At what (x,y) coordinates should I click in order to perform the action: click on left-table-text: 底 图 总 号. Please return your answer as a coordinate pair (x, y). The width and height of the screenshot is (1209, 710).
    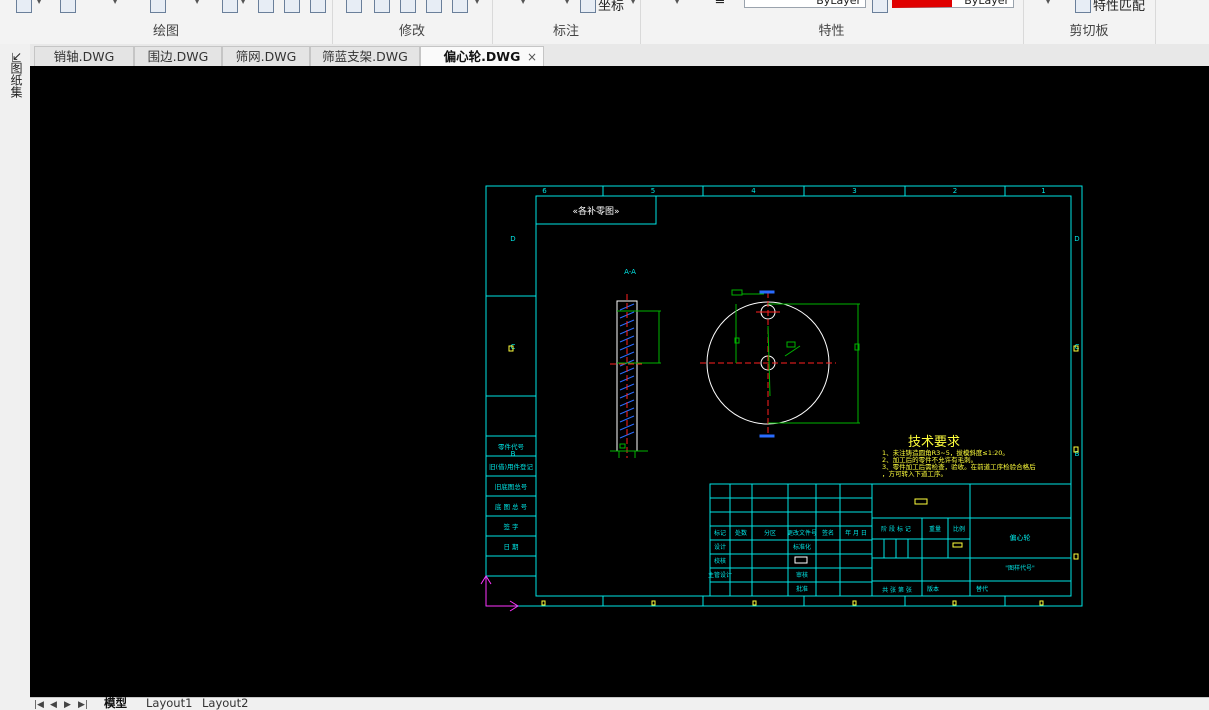
    Looking at the image, I should click on (511, 506).